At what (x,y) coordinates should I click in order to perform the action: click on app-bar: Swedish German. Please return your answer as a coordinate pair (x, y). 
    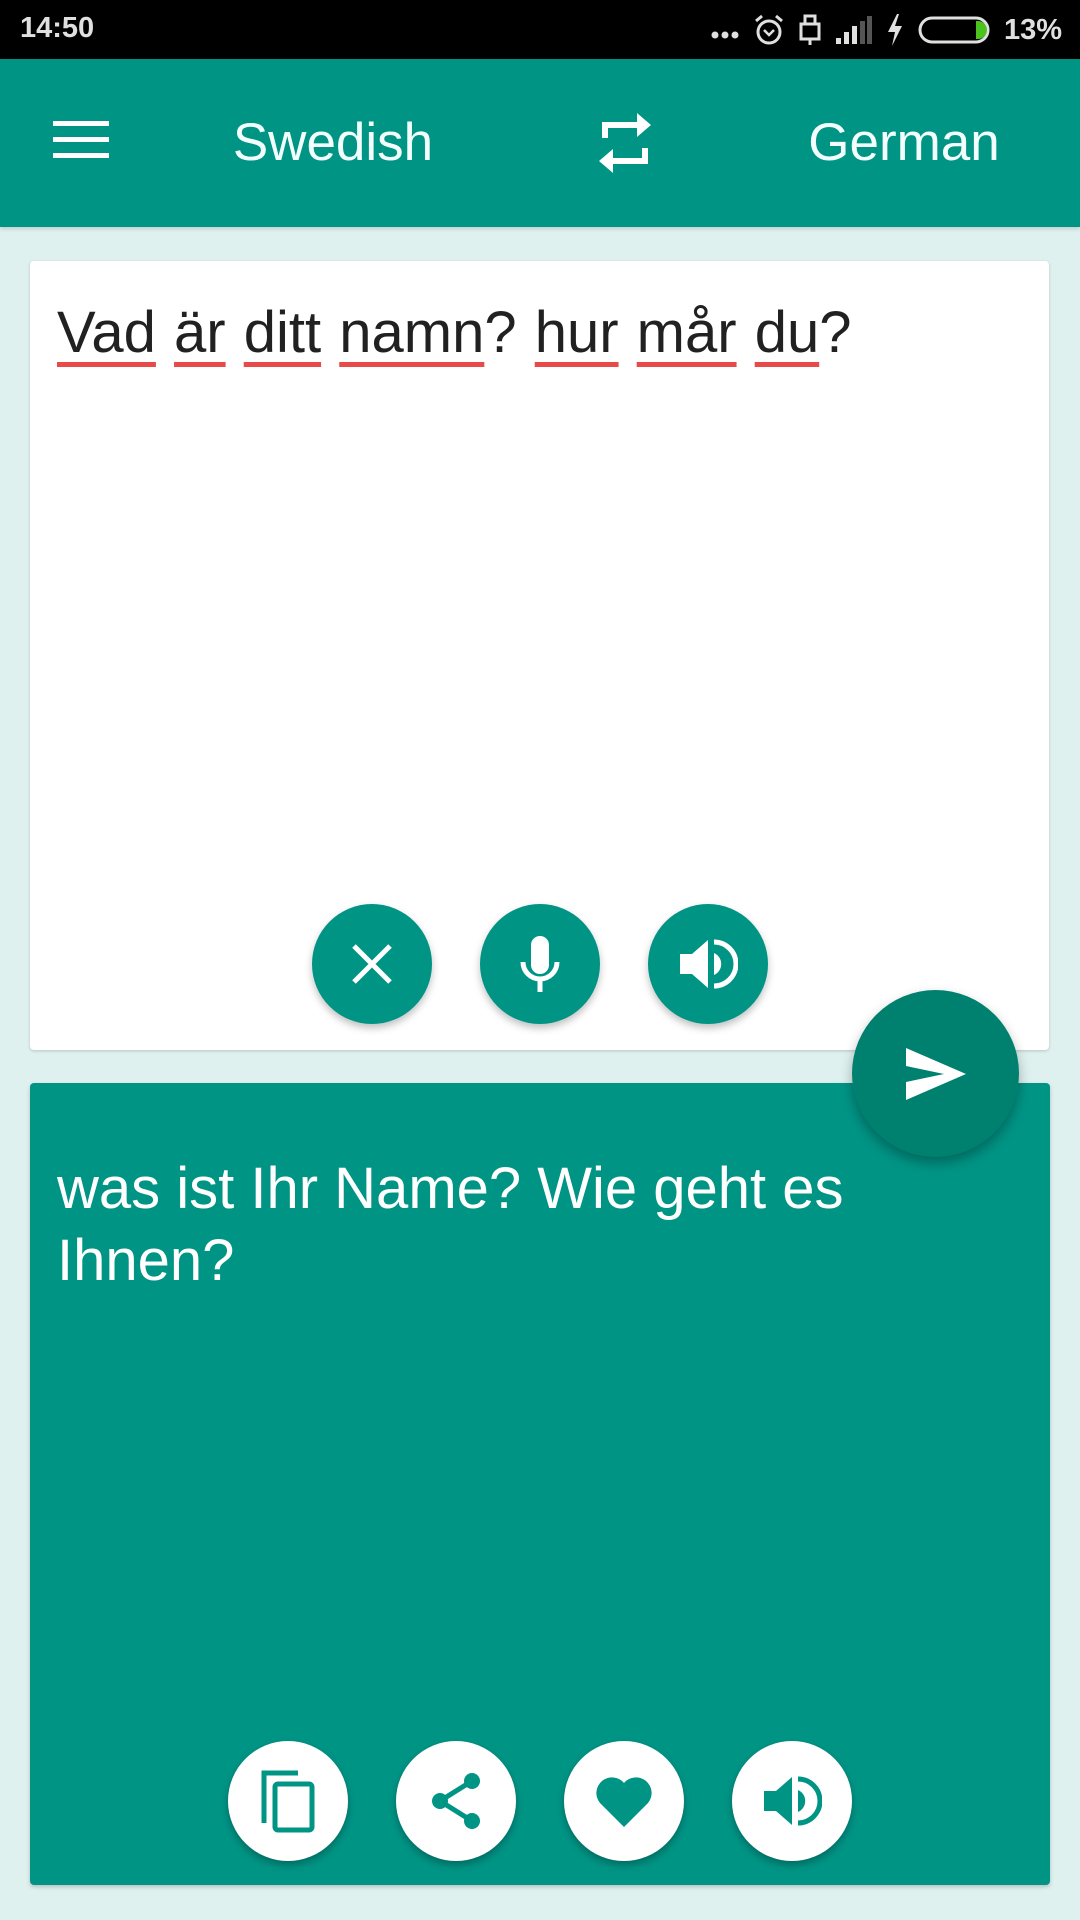
    Looking at the image, I should click on (540, 143).